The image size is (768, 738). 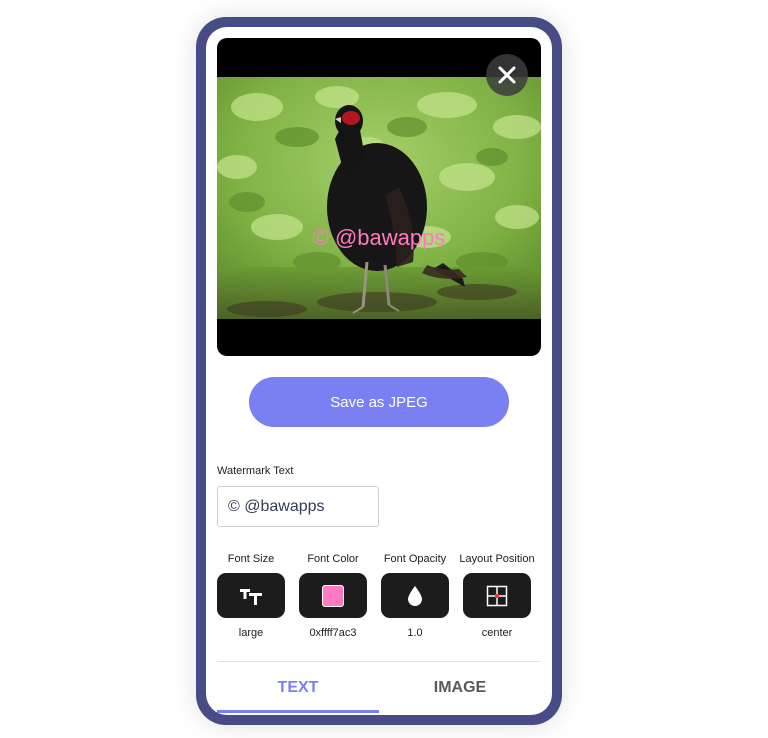 What do you see at coordinates (255, 471) in the screenshot?
I see `watermark-text-label: Watermark Text` at bounding box center [255, 471].